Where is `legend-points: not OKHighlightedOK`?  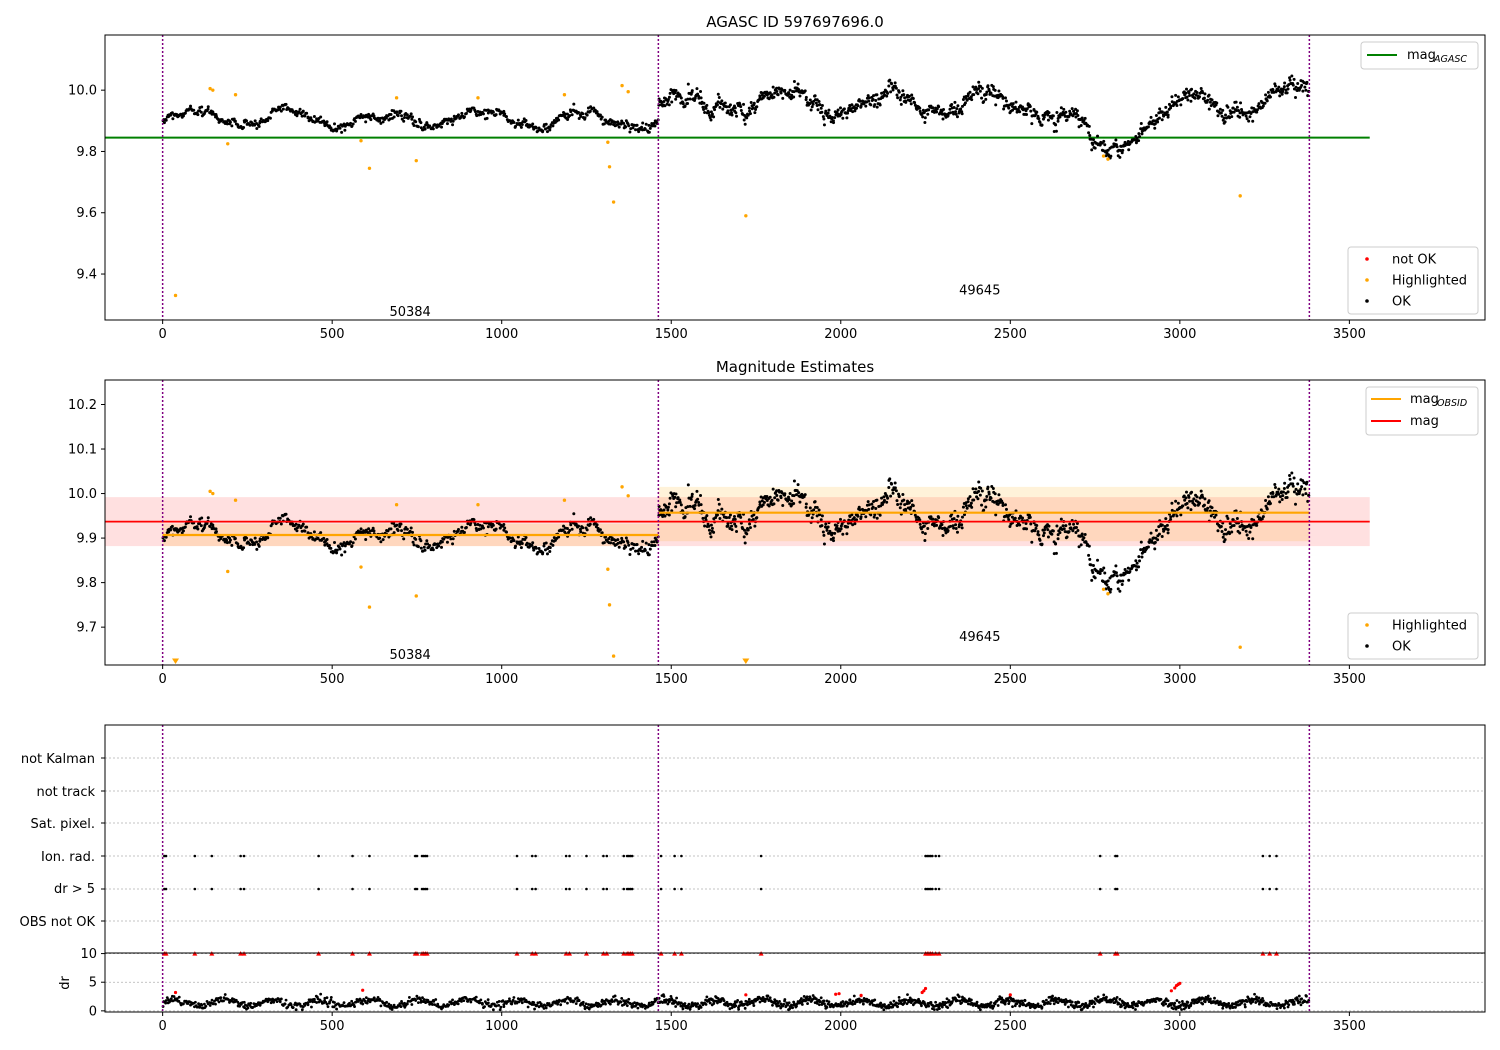 legend-points: not OKHighlightedOK is located at coordinates (1413, 280).